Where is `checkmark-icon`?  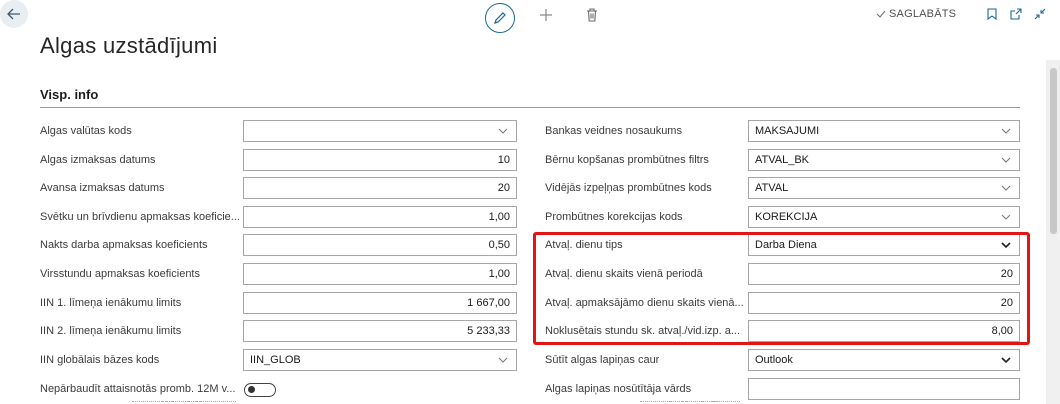
checkmark-icon is located at coordinates (881, 14).